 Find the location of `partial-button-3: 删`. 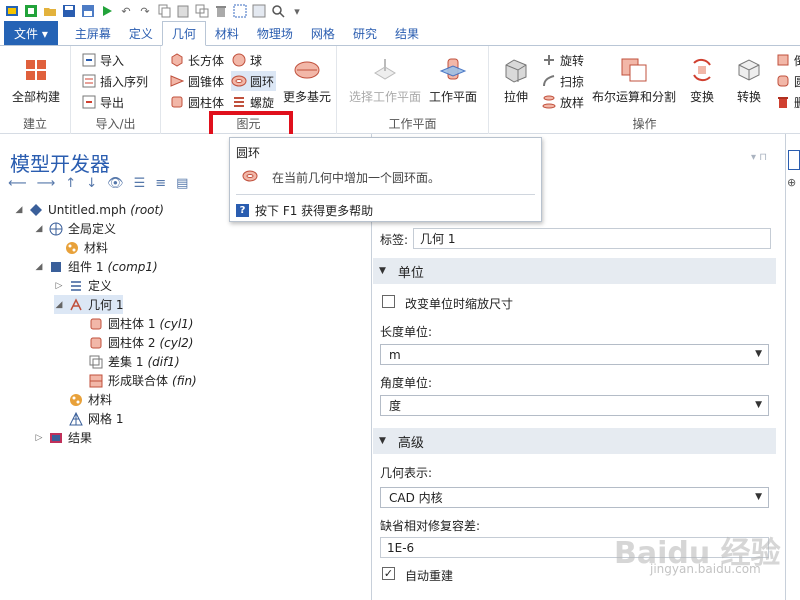

partial-button-3: 删 is located at coordinates (787, 102).